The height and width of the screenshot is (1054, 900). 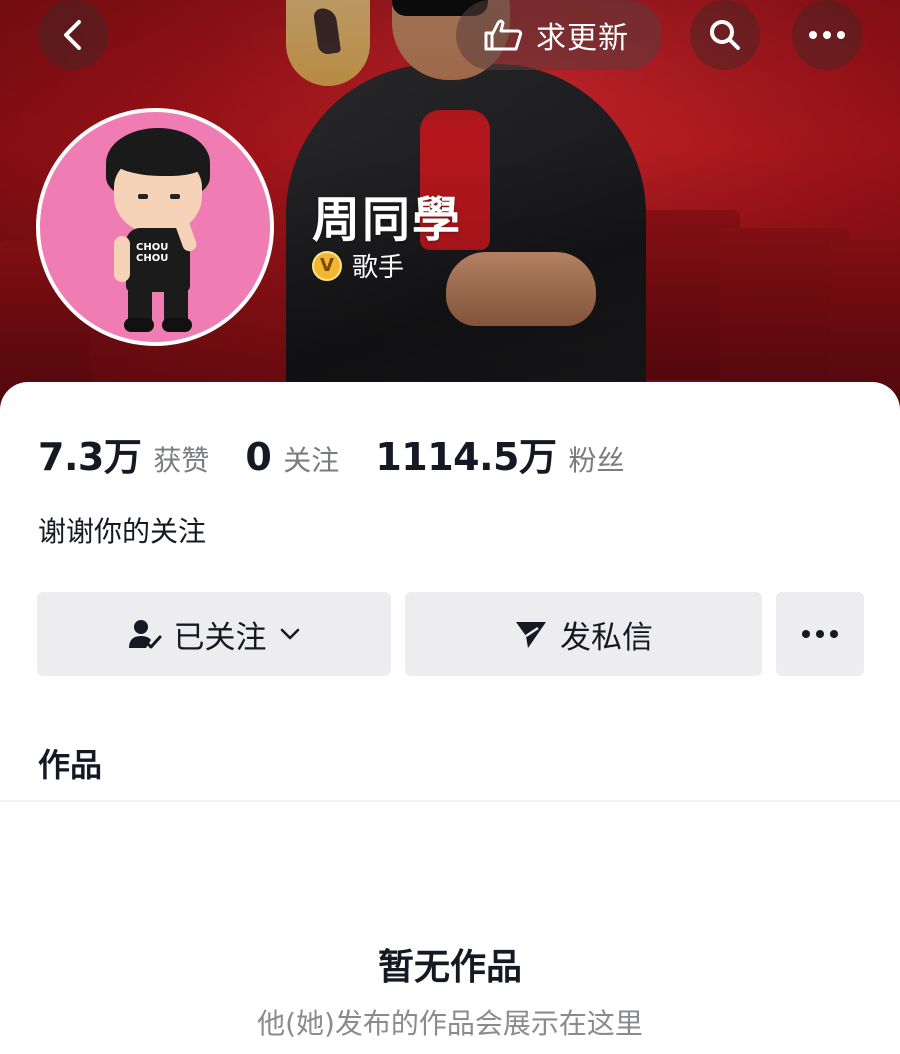 What do you see at coordinates (289, 634) in the screenshot?
I see `chevron-down-icon` at bounding box center [289, 634].